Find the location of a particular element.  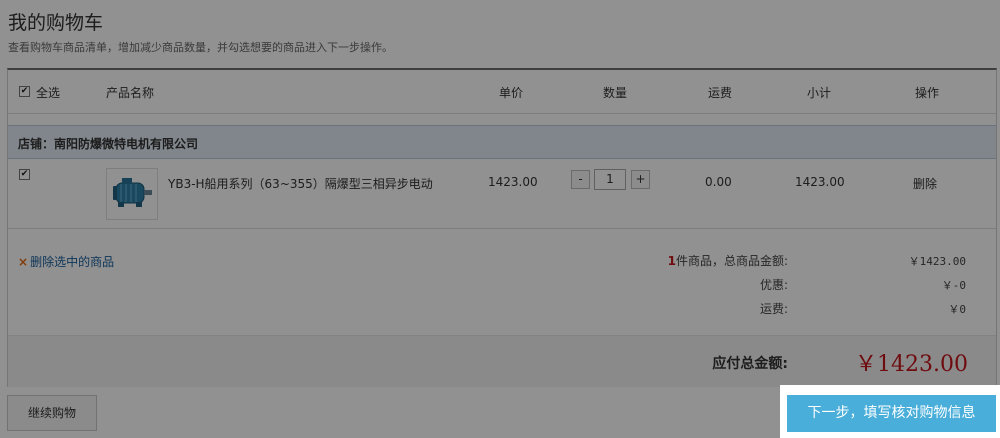

freight-label: 运费: is located at coordinates (773, 309).